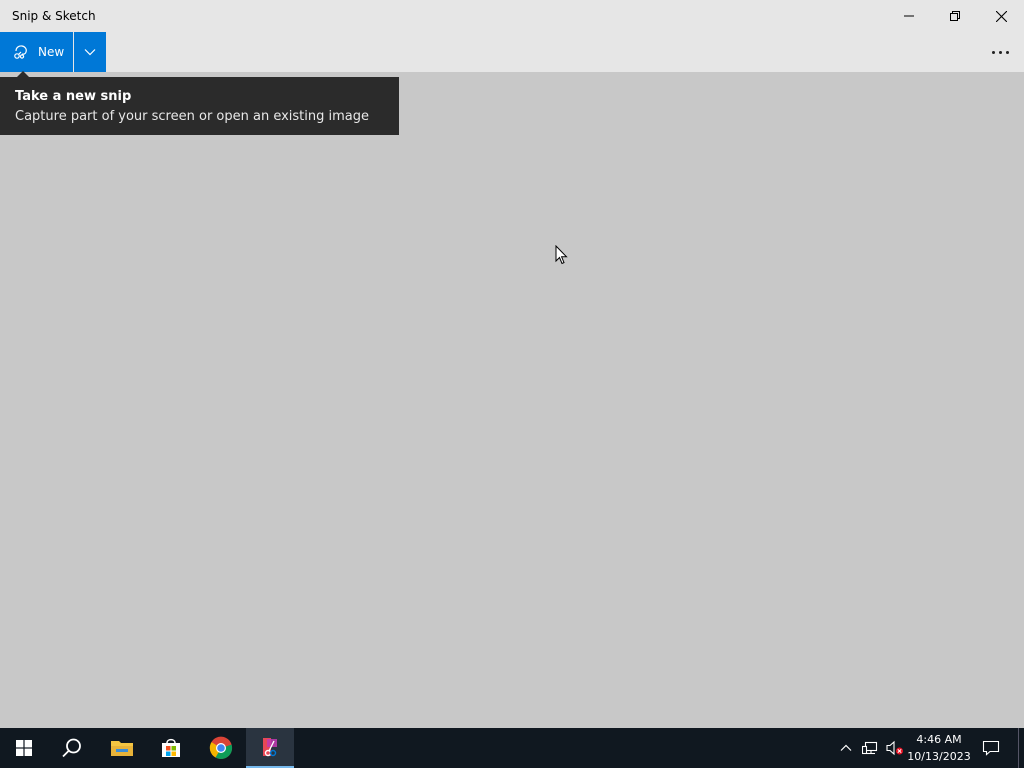  I want to click on show-desktop-button, so click(1018, 748).